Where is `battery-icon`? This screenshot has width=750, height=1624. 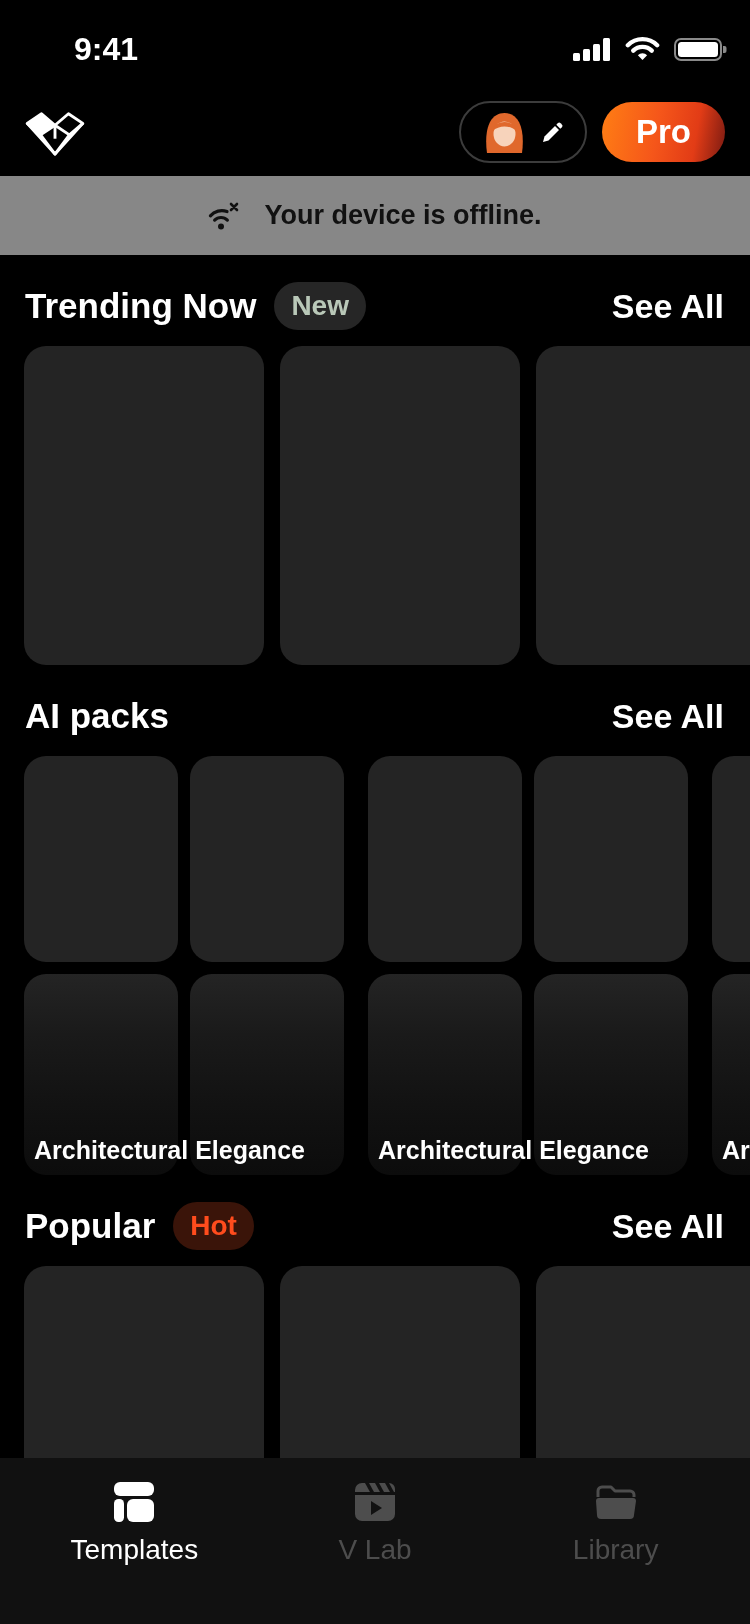 battery-icon is located at coordinates (700, 49).